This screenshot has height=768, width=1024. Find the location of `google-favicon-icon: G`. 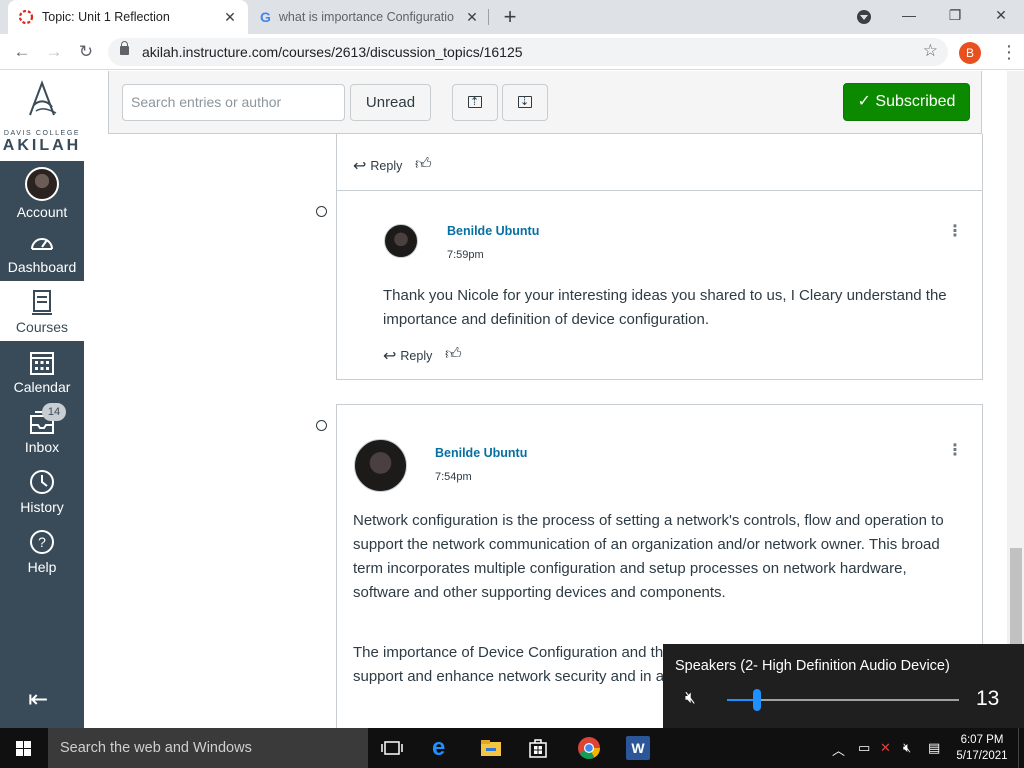

google-favicon-icon: G is located at coordinates (265, 17).